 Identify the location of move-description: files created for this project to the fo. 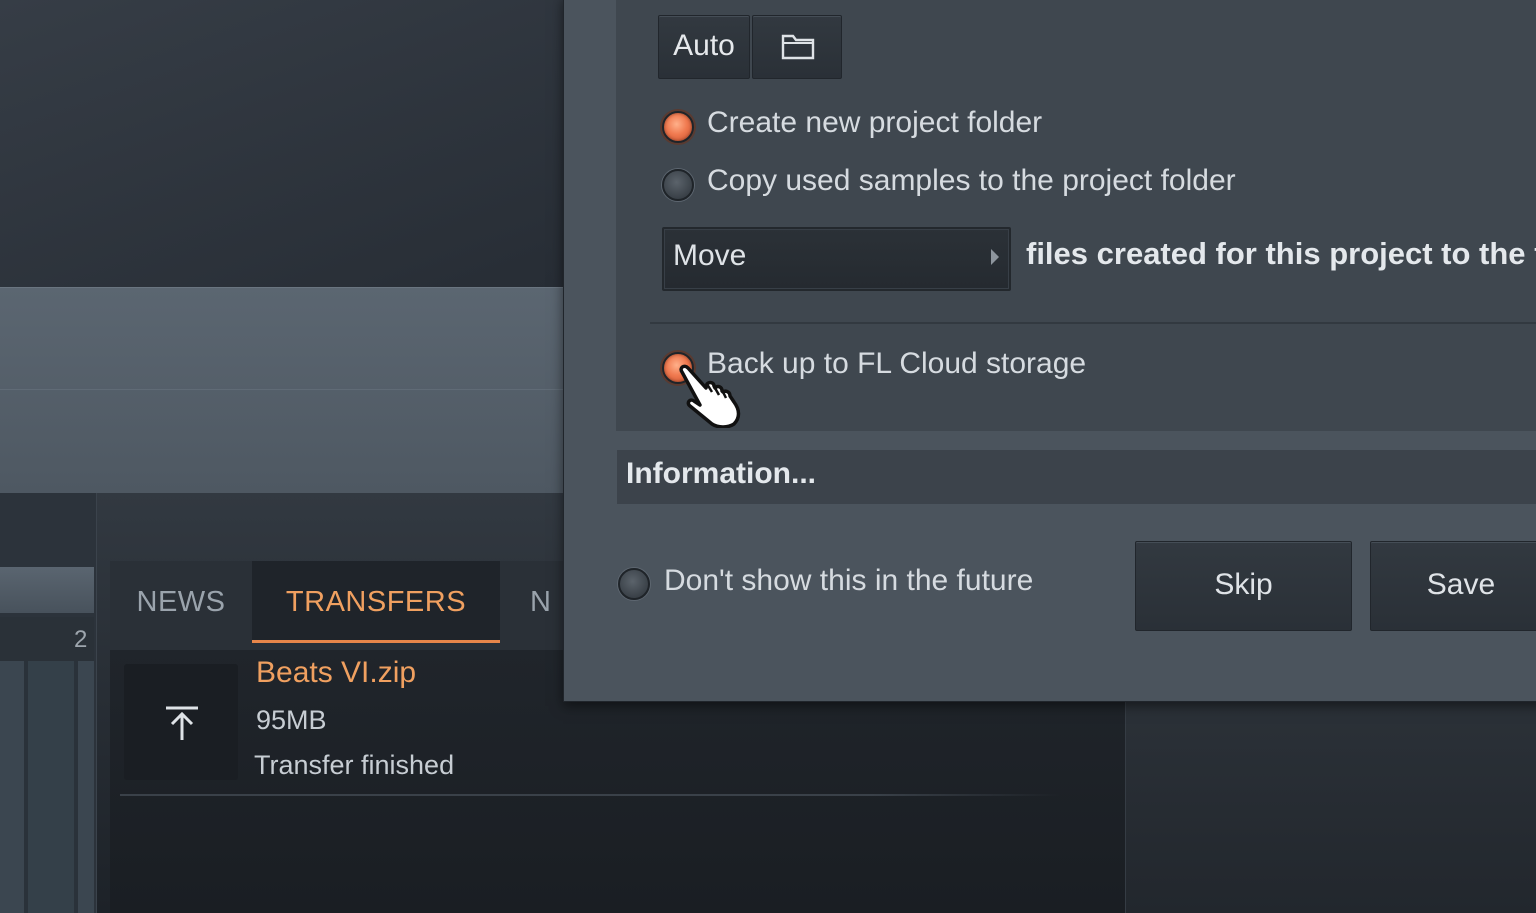
(1281, 253).